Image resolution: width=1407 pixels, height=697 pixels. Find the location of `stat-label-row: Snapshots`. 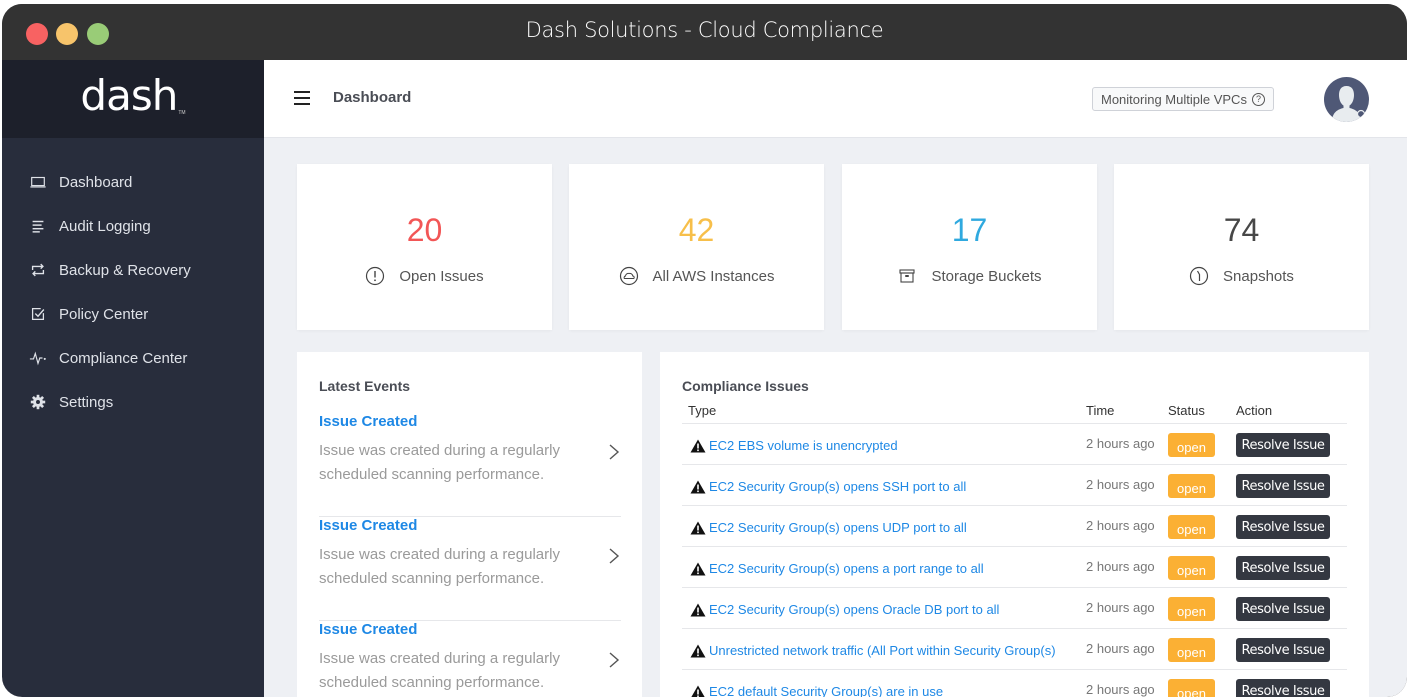

stat-label-row: Snapshots is located at coordinates (1241, 276).